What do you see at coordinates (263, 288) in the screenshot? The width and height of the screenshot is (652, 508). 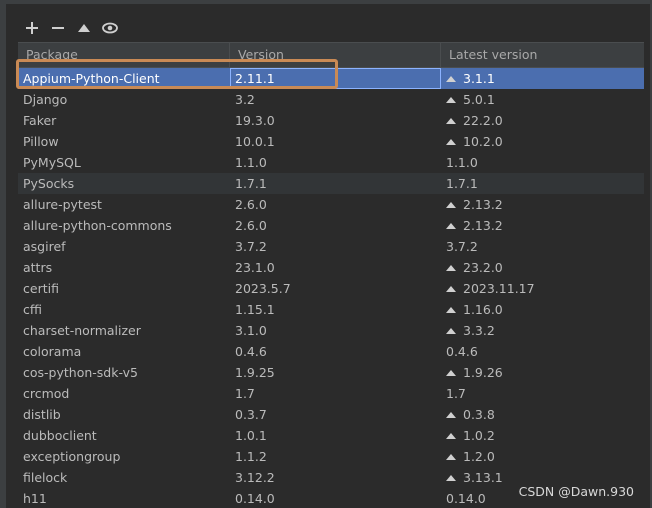 I see `installed-version-cell: 2023.5.7` at bounding box center [263, 288].